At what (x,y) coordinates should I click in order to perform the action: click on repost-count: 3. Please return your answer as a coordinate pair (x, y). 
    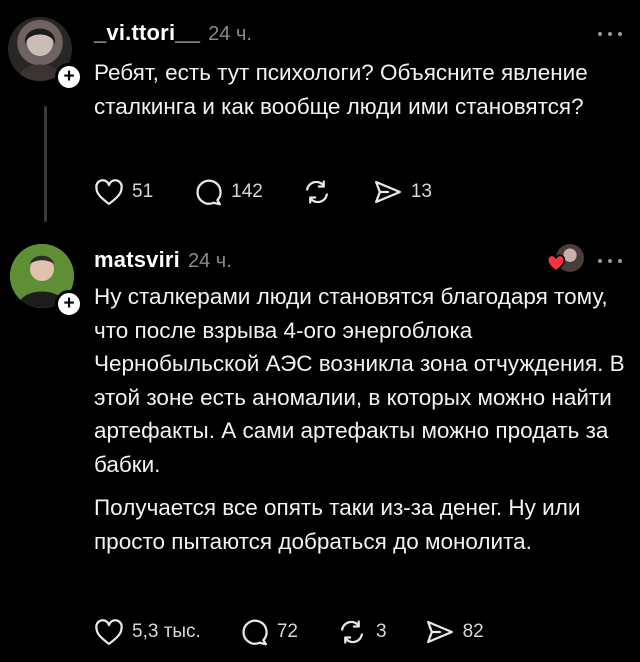
    Looking at the image, I should click on (381, 631).